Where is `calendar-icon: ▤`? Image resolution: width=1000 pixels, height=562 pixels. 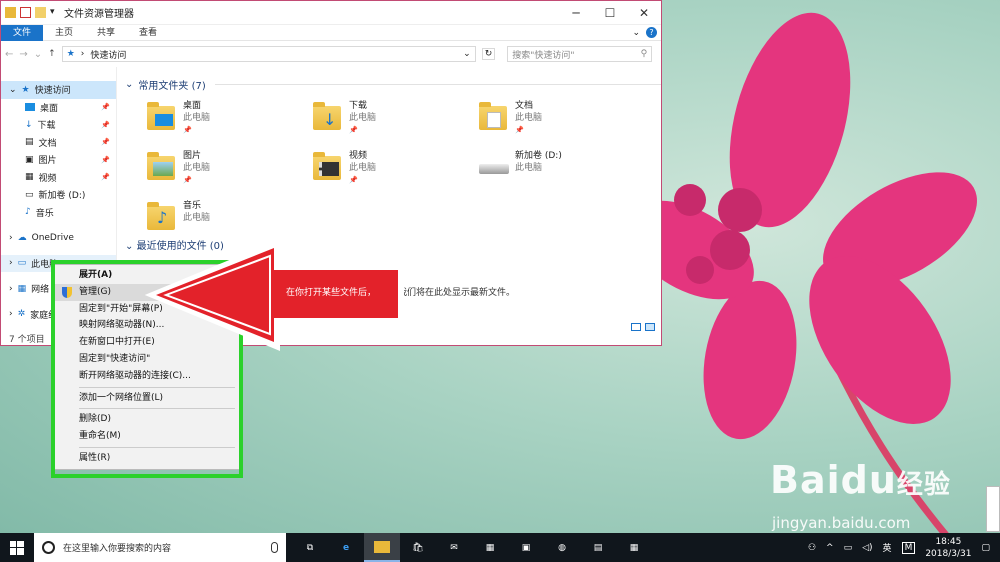
calendar-icon: ▤ is located at coordinates (598, 547).